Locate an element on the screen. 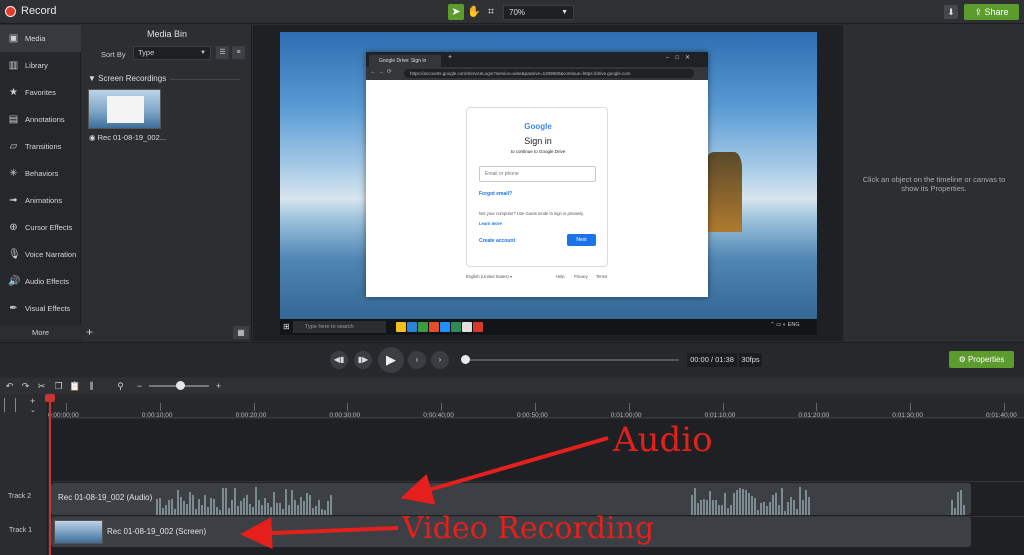 This screenshot has width=1024, height=555. playhead is located at coordinates (50, 474).